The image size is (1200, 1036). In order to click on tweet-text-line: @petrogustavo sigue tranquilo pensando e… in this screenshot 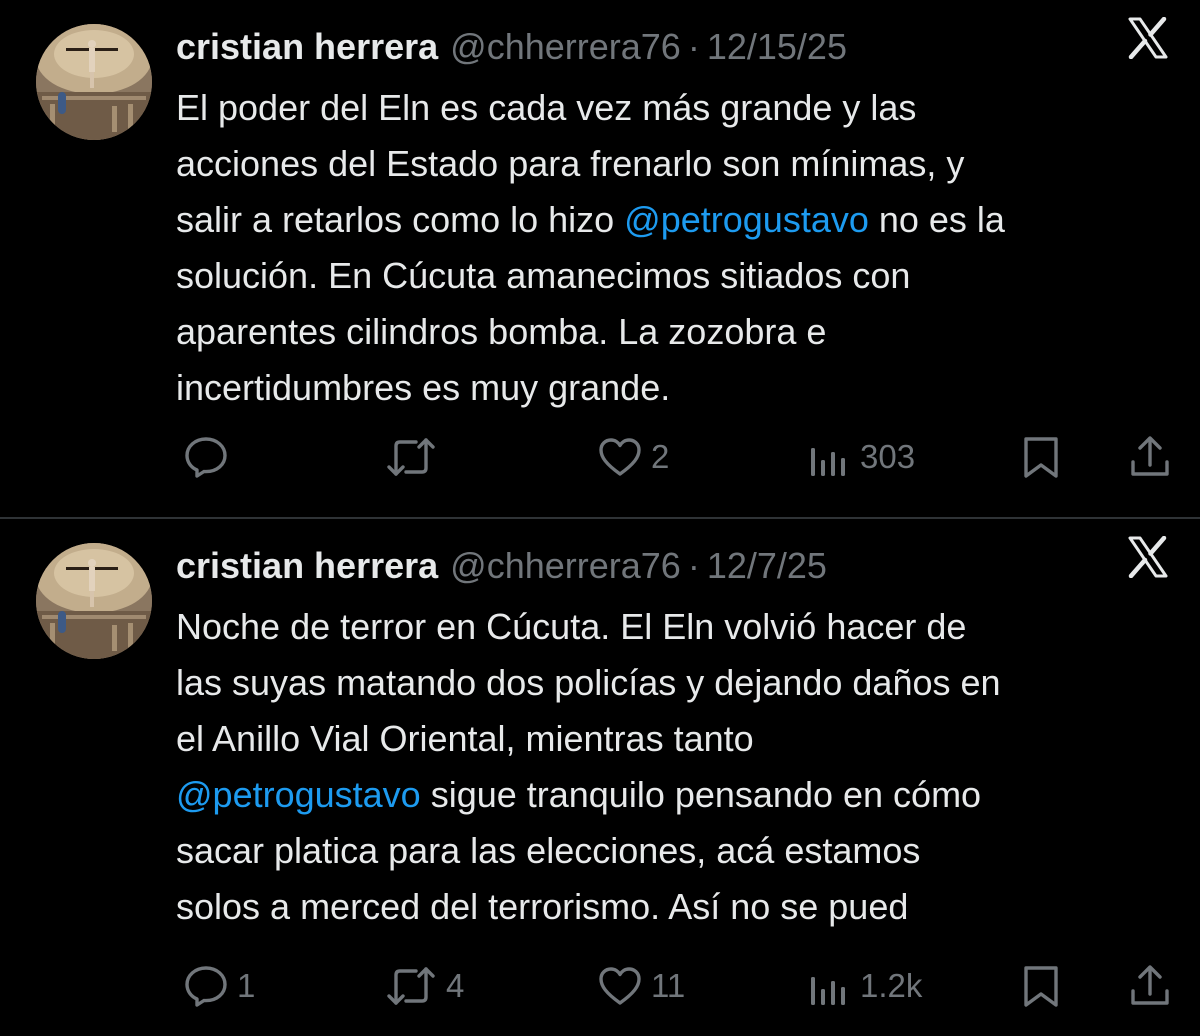, I will do `click(579, 794)`.